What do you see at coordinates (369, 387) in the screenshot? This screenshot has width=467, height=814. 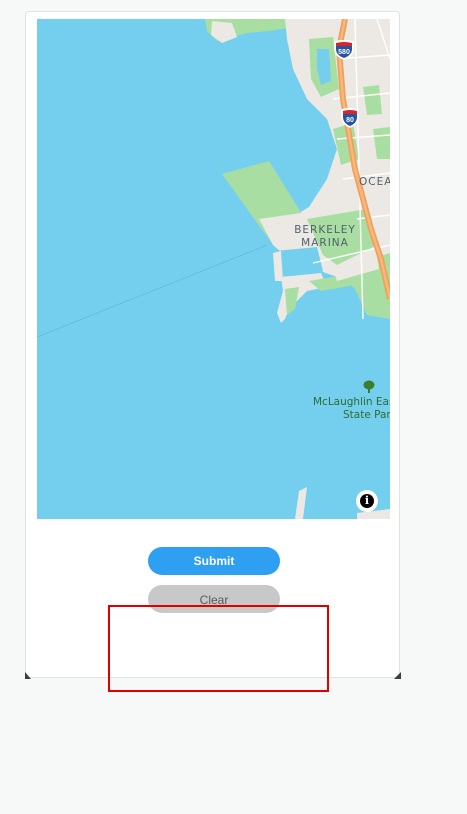 I see `park-tree-icon` at bounding box center [369, 387].